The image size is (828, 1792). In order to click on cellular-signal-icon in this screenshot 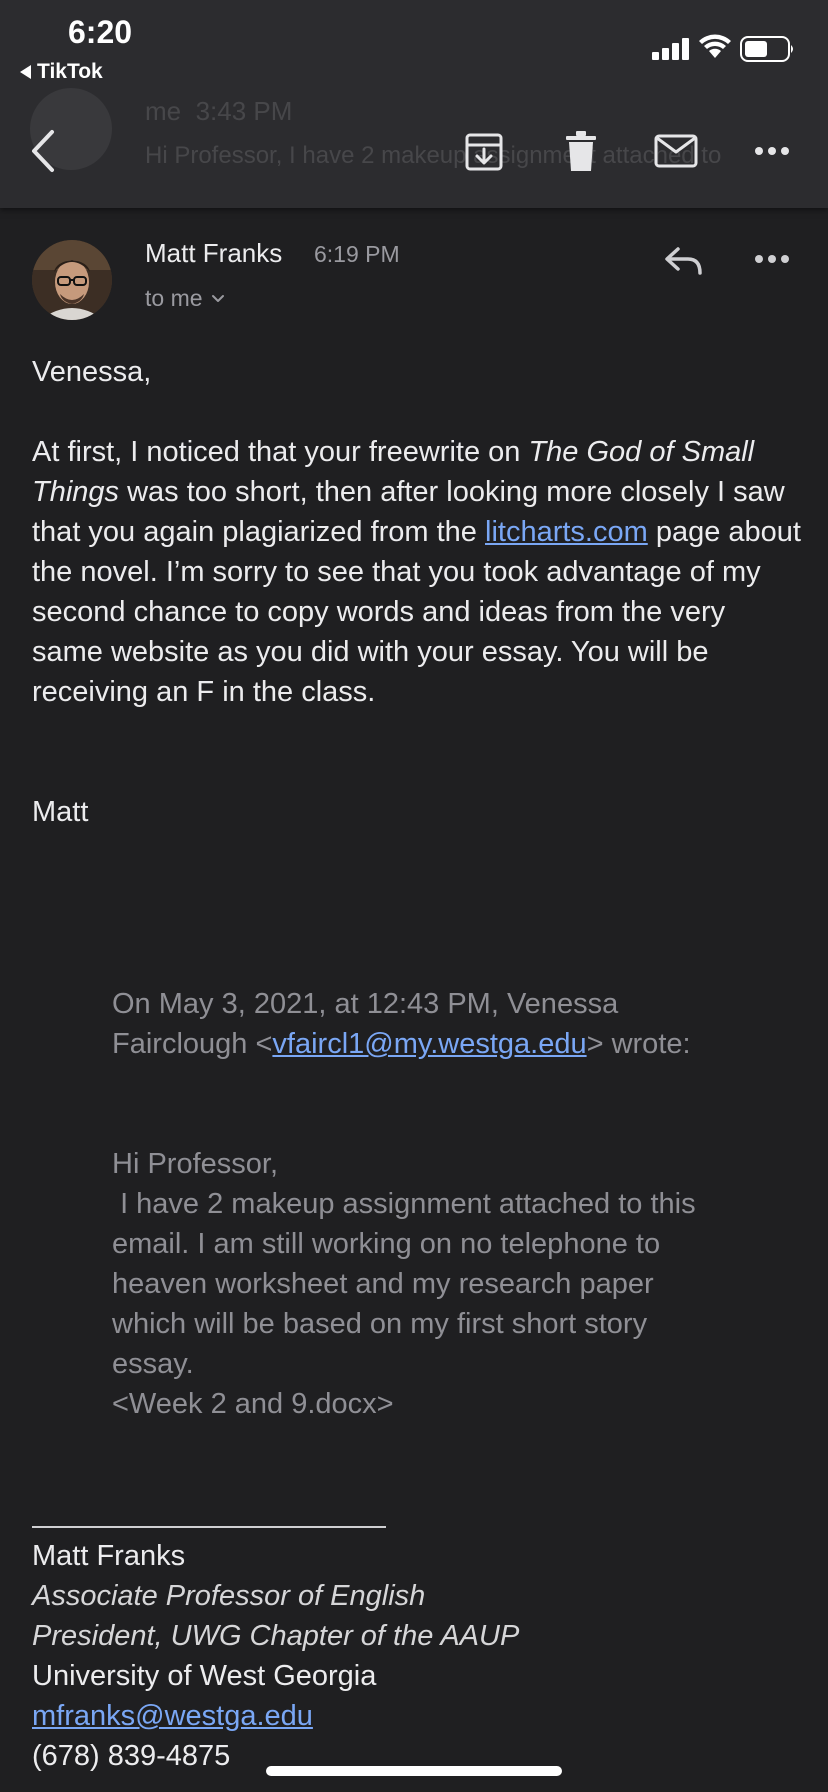, I will do `click(670, 48)`.